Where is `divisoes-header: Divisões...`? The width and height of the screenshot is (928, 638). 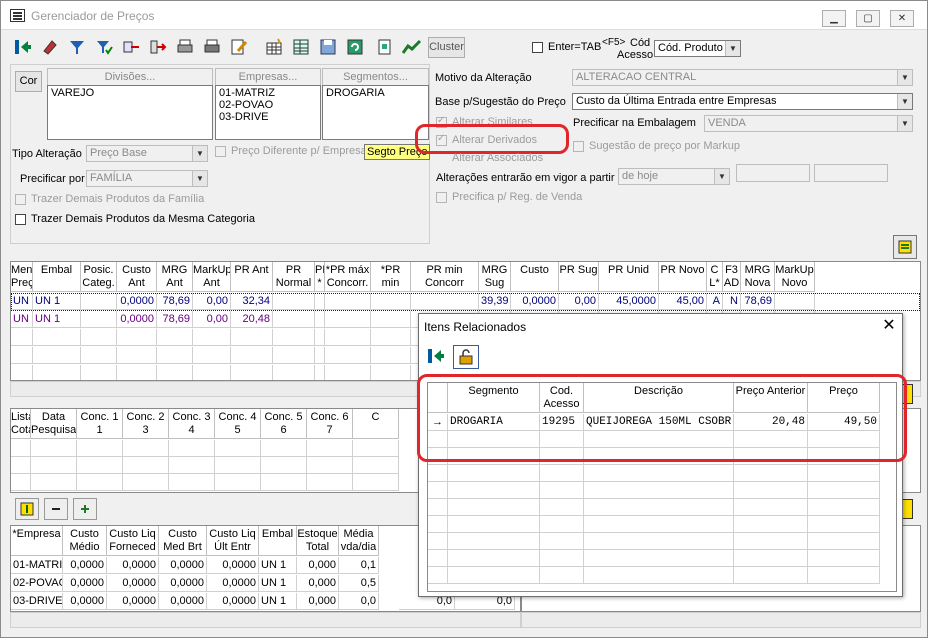
divisoes-header: Divisões... is located at coordinates (130, 77).